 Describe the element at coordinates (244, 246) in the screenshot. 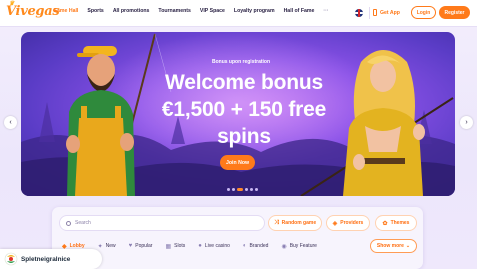

I see `branded-icon: ◐` at that location.